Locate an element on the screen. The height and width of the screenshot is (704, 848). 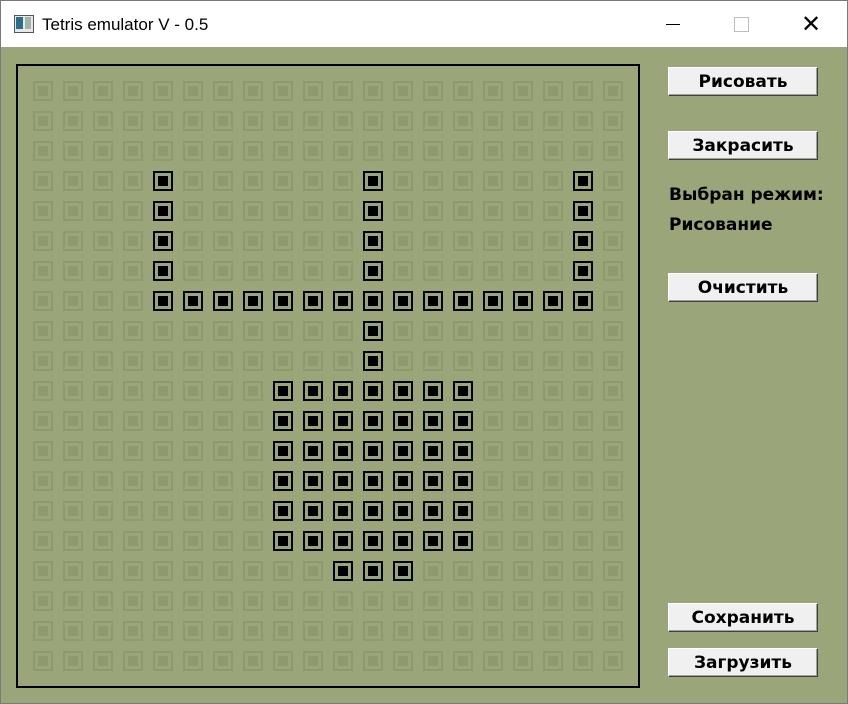
maximize-icon is located at coordinates (741, 24).